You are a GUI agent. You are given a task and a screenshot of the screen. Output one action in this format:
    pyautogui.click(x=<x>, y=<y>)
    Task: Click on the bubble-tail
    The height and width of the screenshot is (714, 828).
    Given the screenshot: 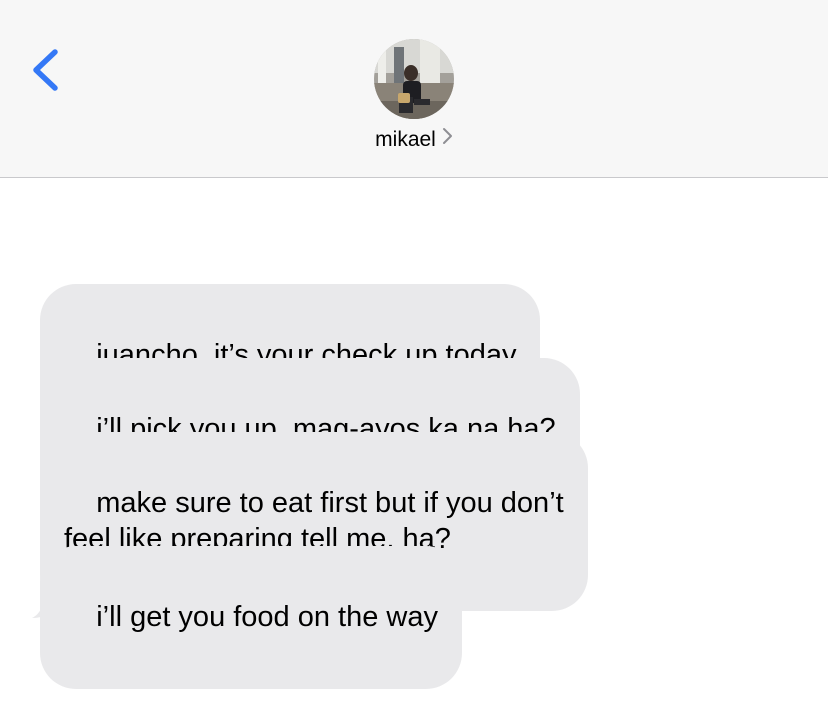 What is the action you would take?
    pyautogui.click(x=44, y=605)
    